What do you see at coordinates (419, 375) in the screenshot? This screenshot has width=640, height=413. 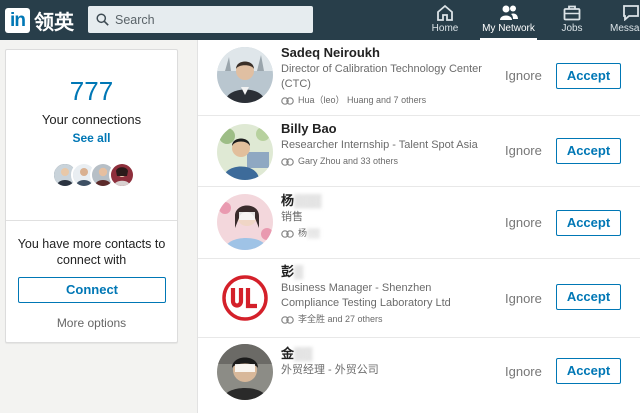 I see `invitation-row: 金▒▒ 外贸经理 - 外贸公司 Ignore Accept` at bounding box center [419, 375].